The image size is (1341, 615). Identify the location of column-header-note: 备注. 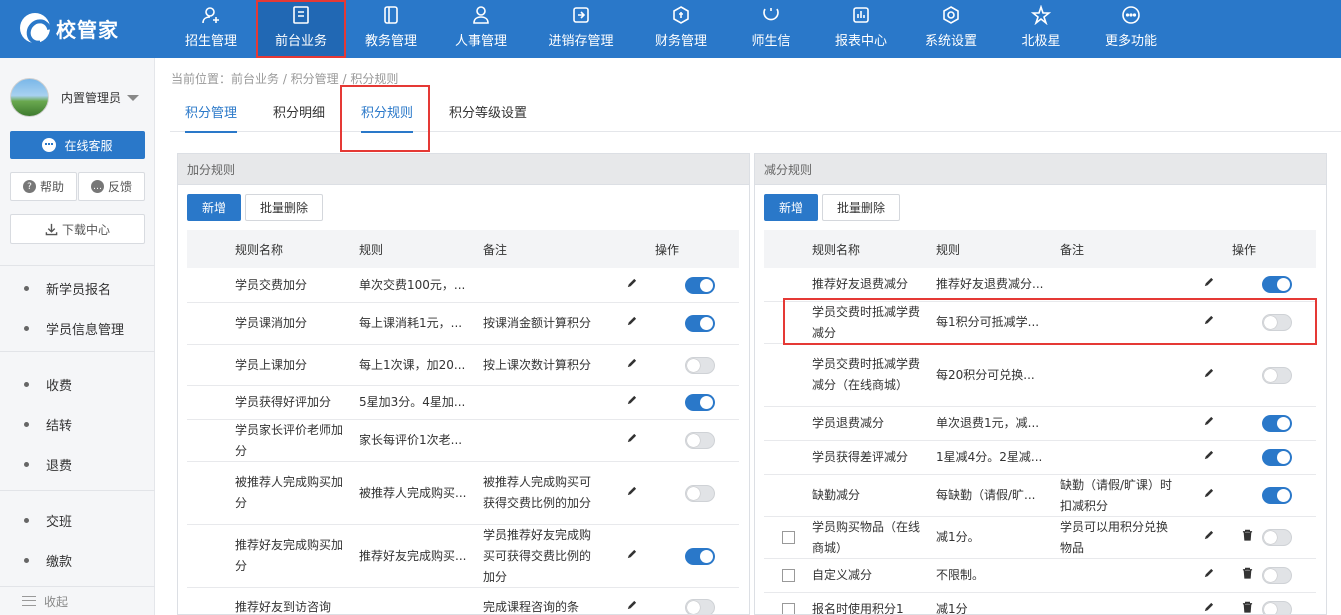
(1072, 249).